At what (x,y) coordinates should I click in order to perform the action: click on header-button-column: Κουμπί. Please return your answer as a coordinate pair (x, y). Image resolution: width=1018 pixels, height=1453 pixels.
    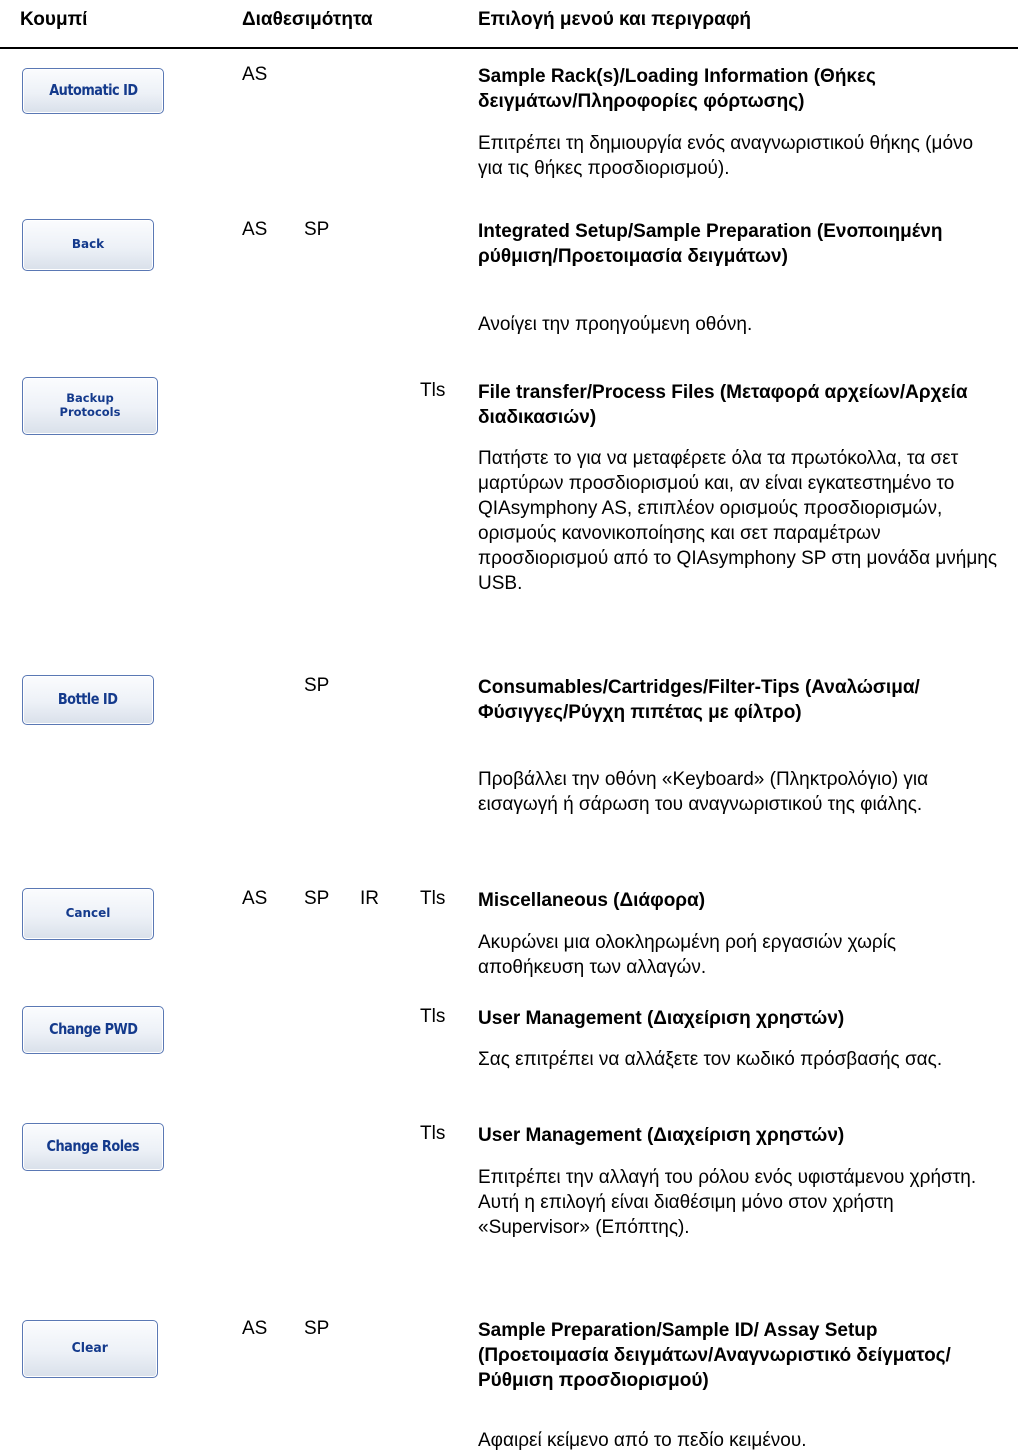
    Looking at the image, I should click on (54, 19).